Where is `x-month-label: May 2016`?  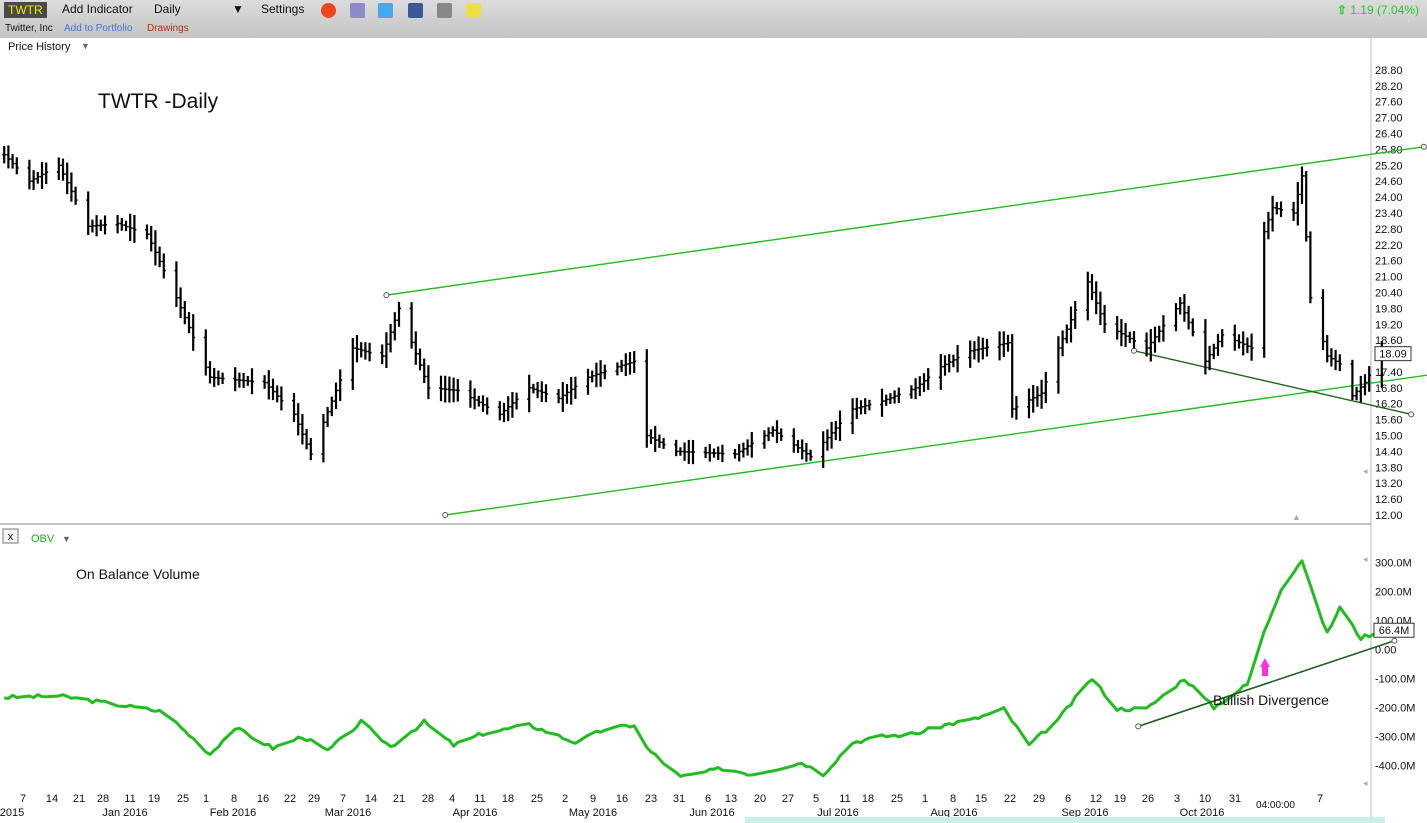
x-month-label: May 2016 is located at coordinates (593, 813).